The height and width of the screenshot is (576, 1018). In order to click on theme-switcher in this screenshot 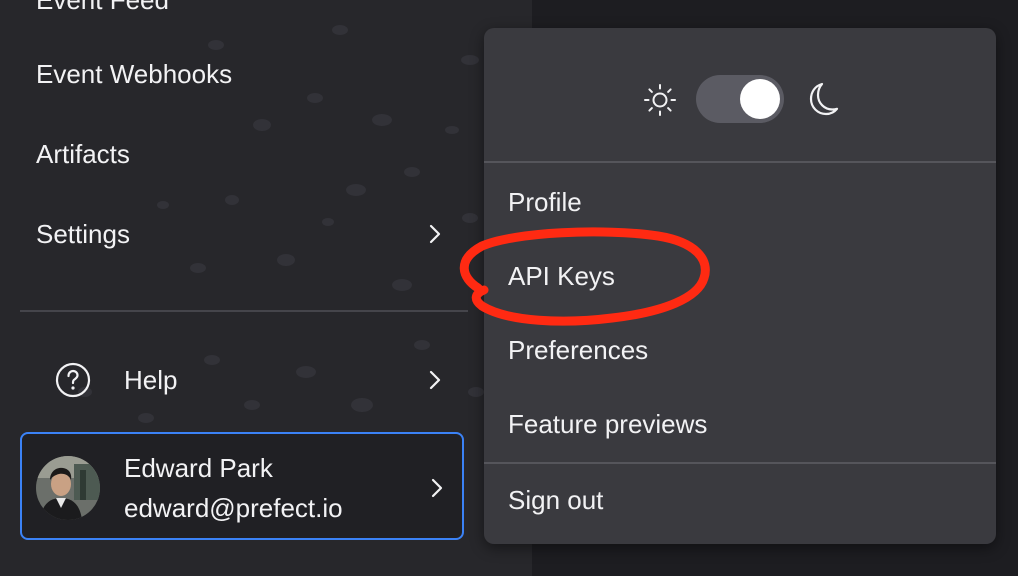, I will do `click(740, 95)`.